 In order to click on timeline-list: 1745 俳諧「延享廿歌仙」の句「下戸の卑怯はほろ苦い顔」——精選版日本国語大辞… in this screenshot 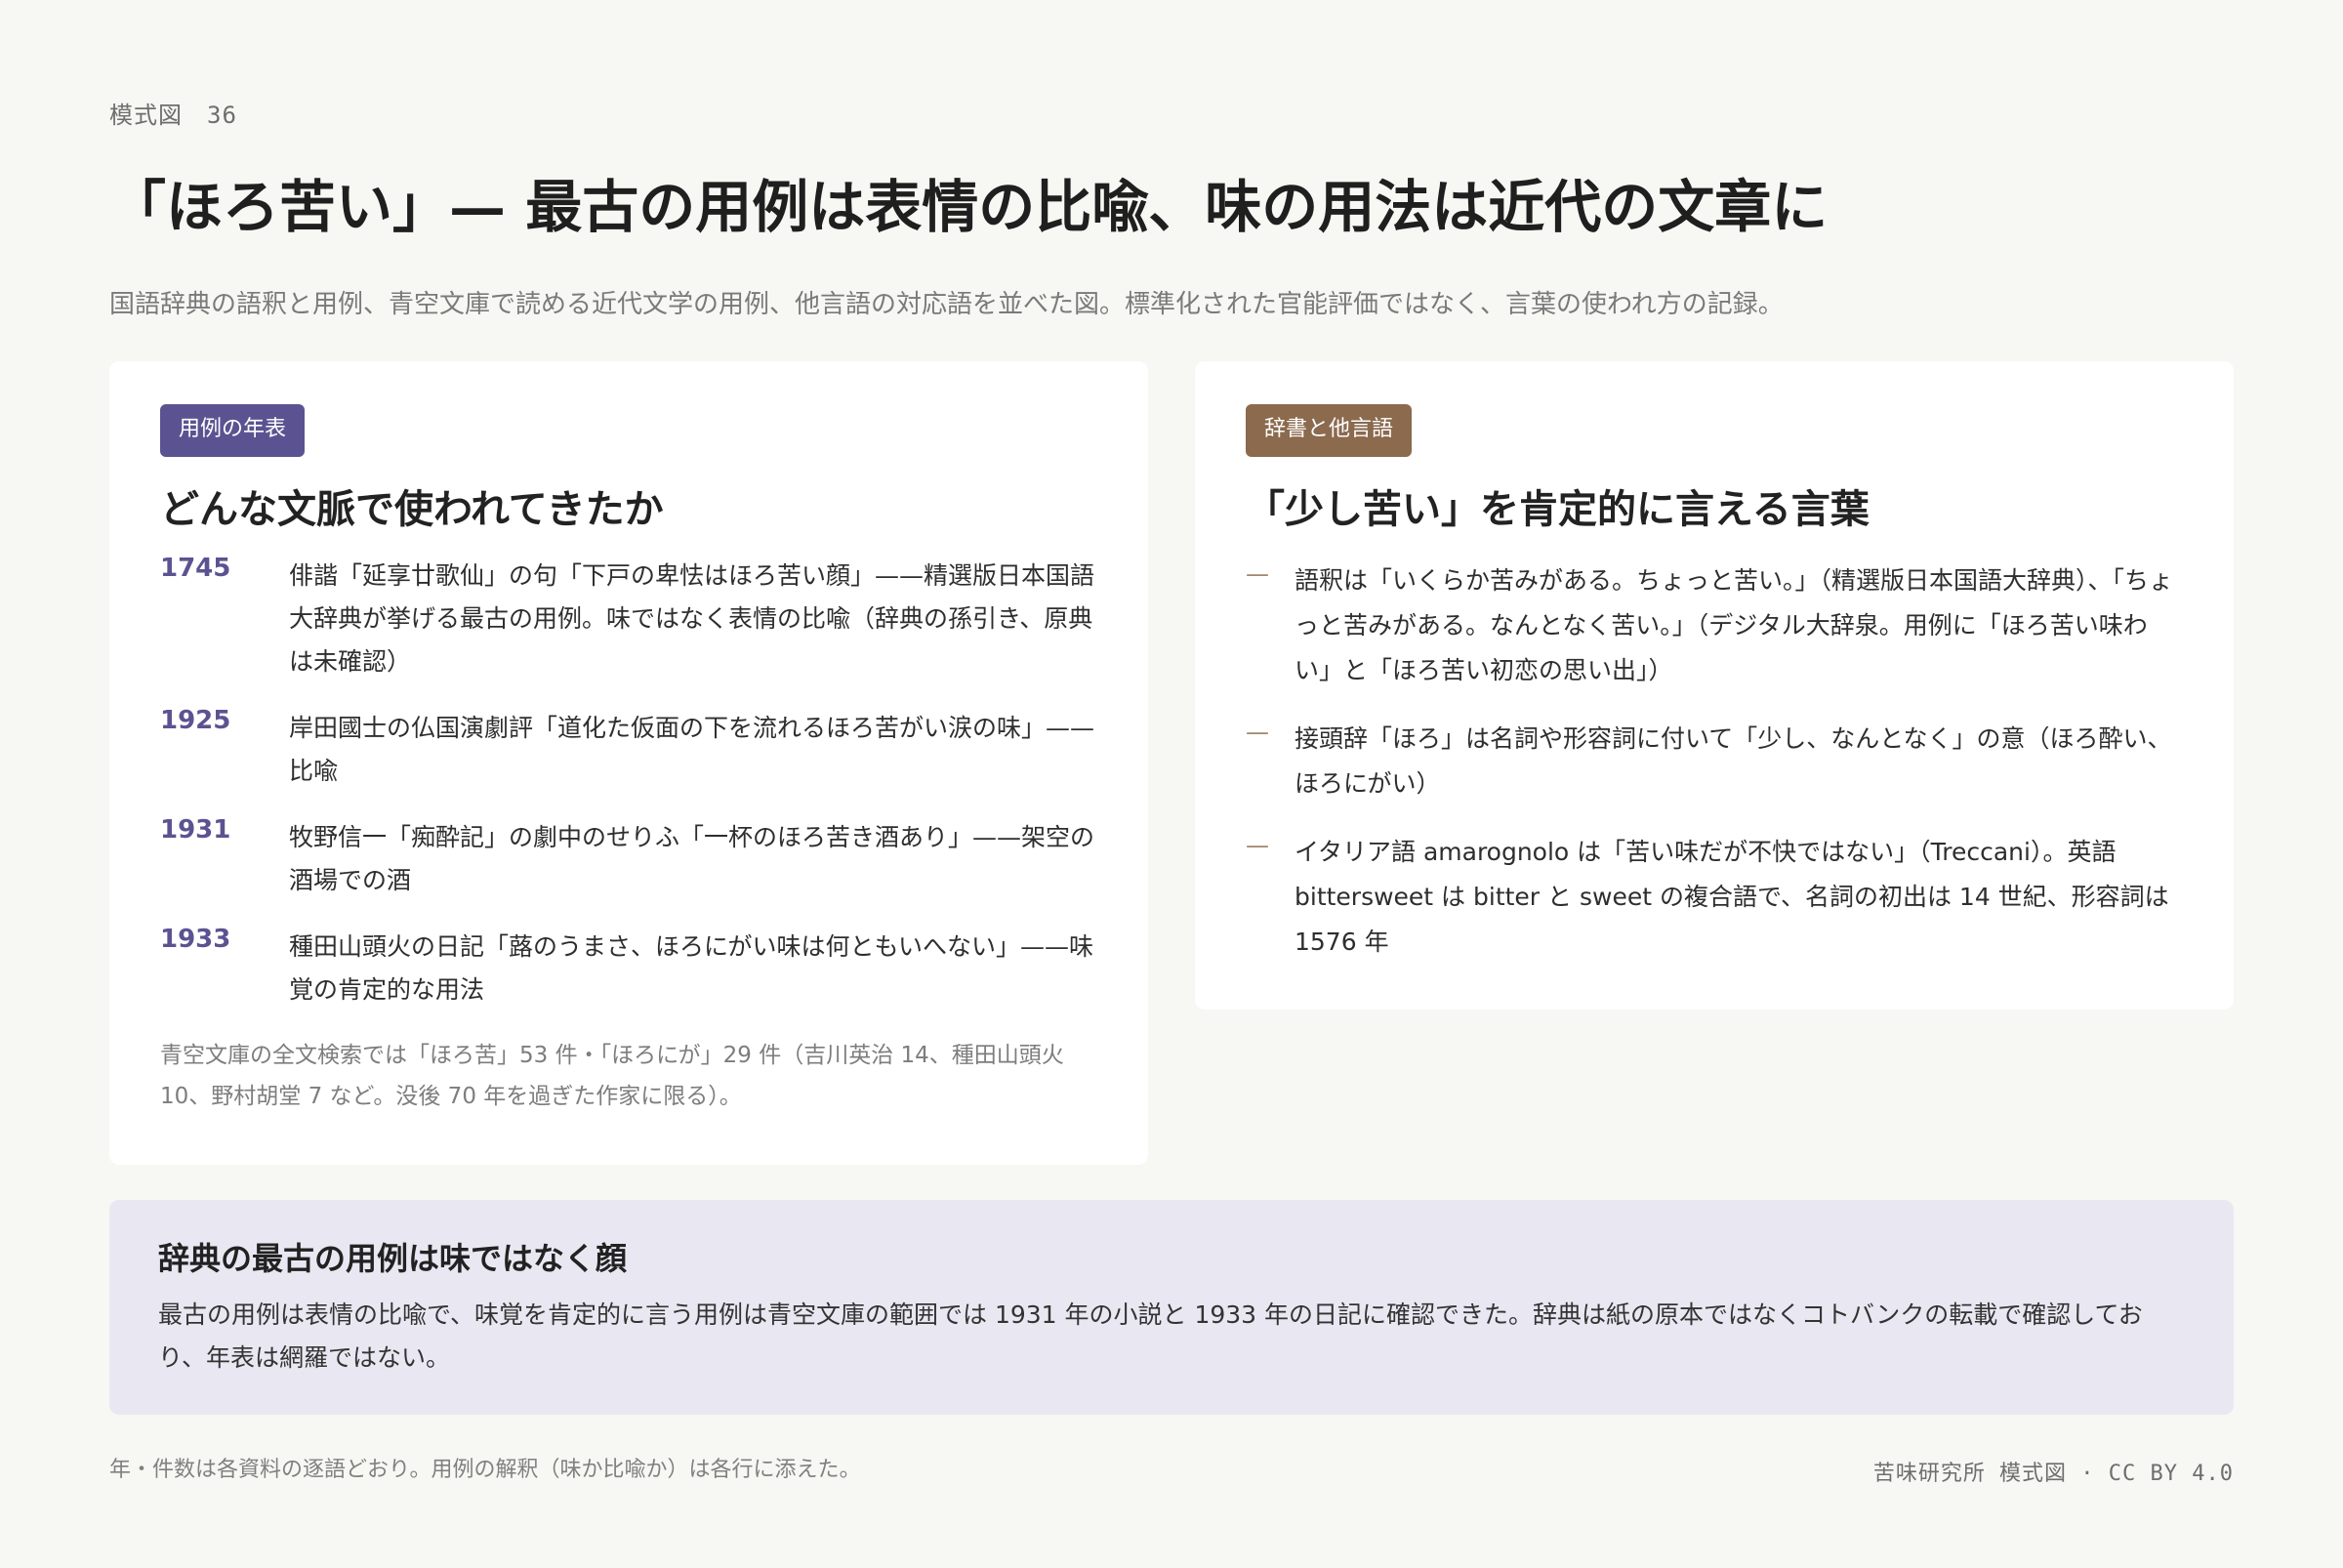, I will do `click(628, 783)`.